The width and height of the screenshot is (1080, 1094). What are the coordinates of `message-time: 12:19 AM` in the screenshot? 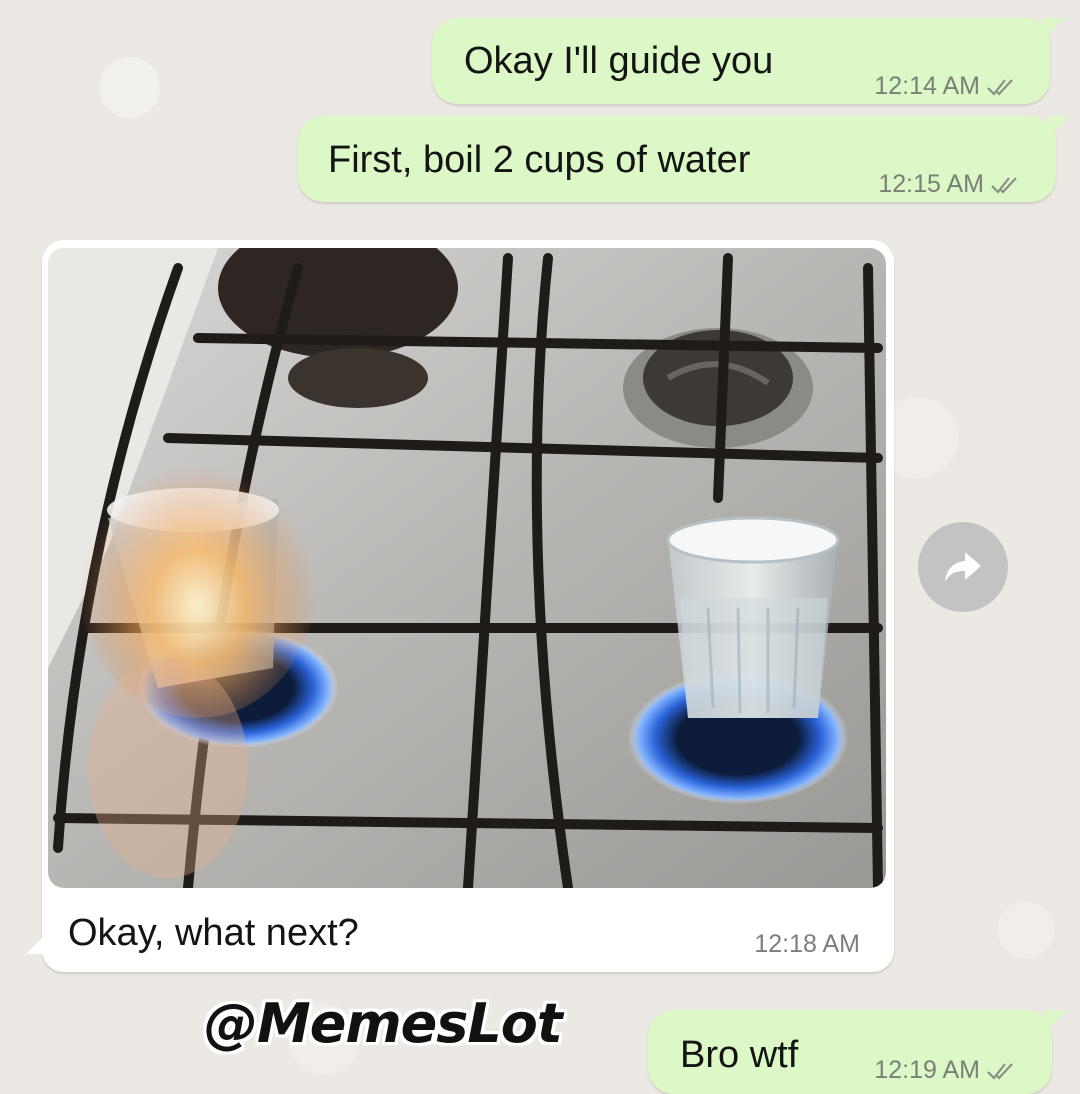 It's located at (927, 1070).